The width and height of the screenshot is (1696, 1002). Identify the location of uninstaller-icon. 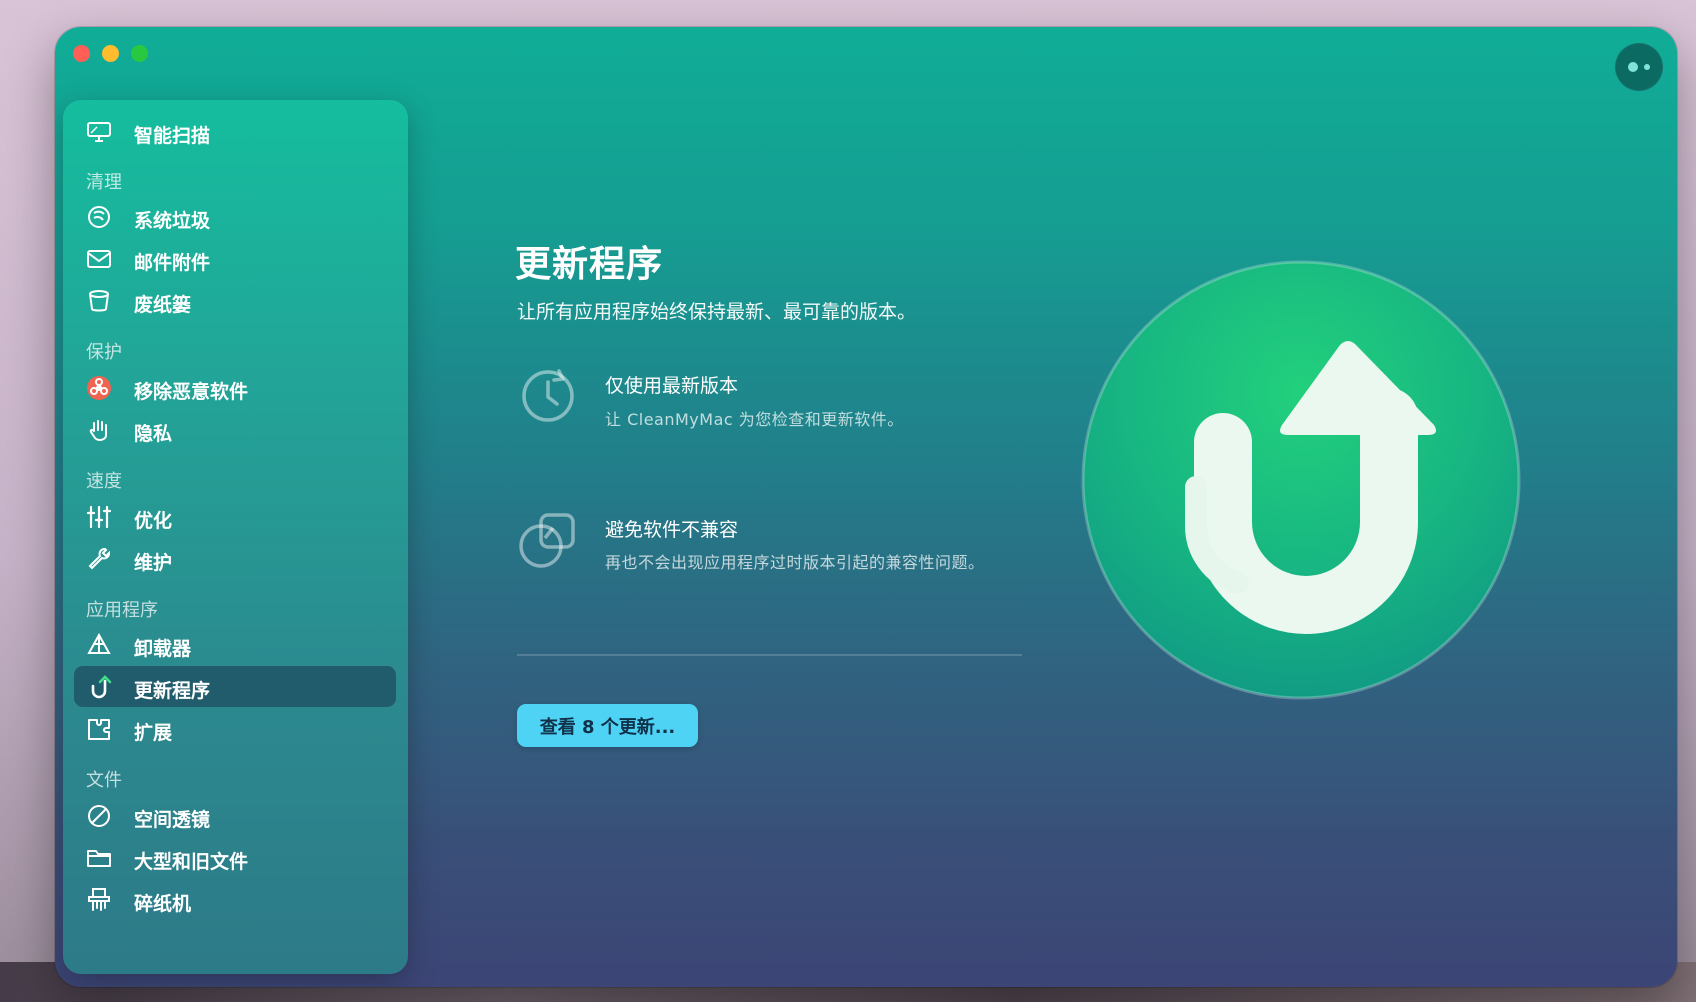
(99, 645).